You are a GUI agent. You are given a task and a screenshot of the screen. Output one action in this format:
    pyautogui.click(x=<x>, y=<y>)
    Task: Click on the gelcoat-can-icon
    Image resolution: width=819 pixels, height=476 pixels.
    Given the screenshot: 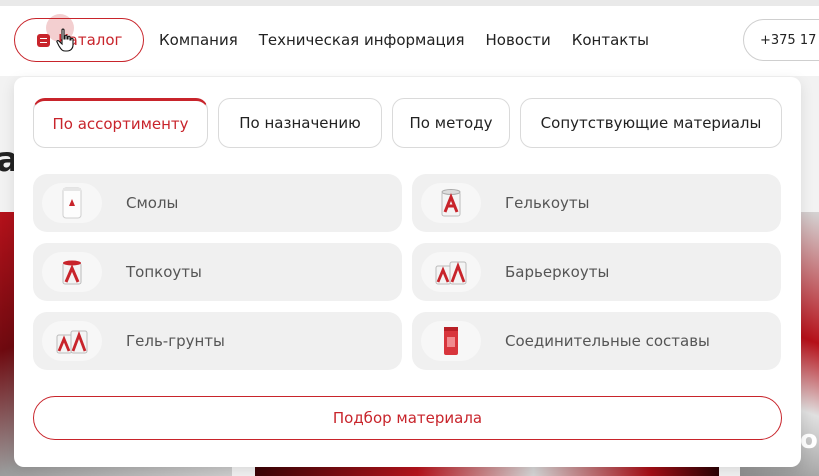 What is the action you would take?
    pyautogui.click(x=451, y=203)
    